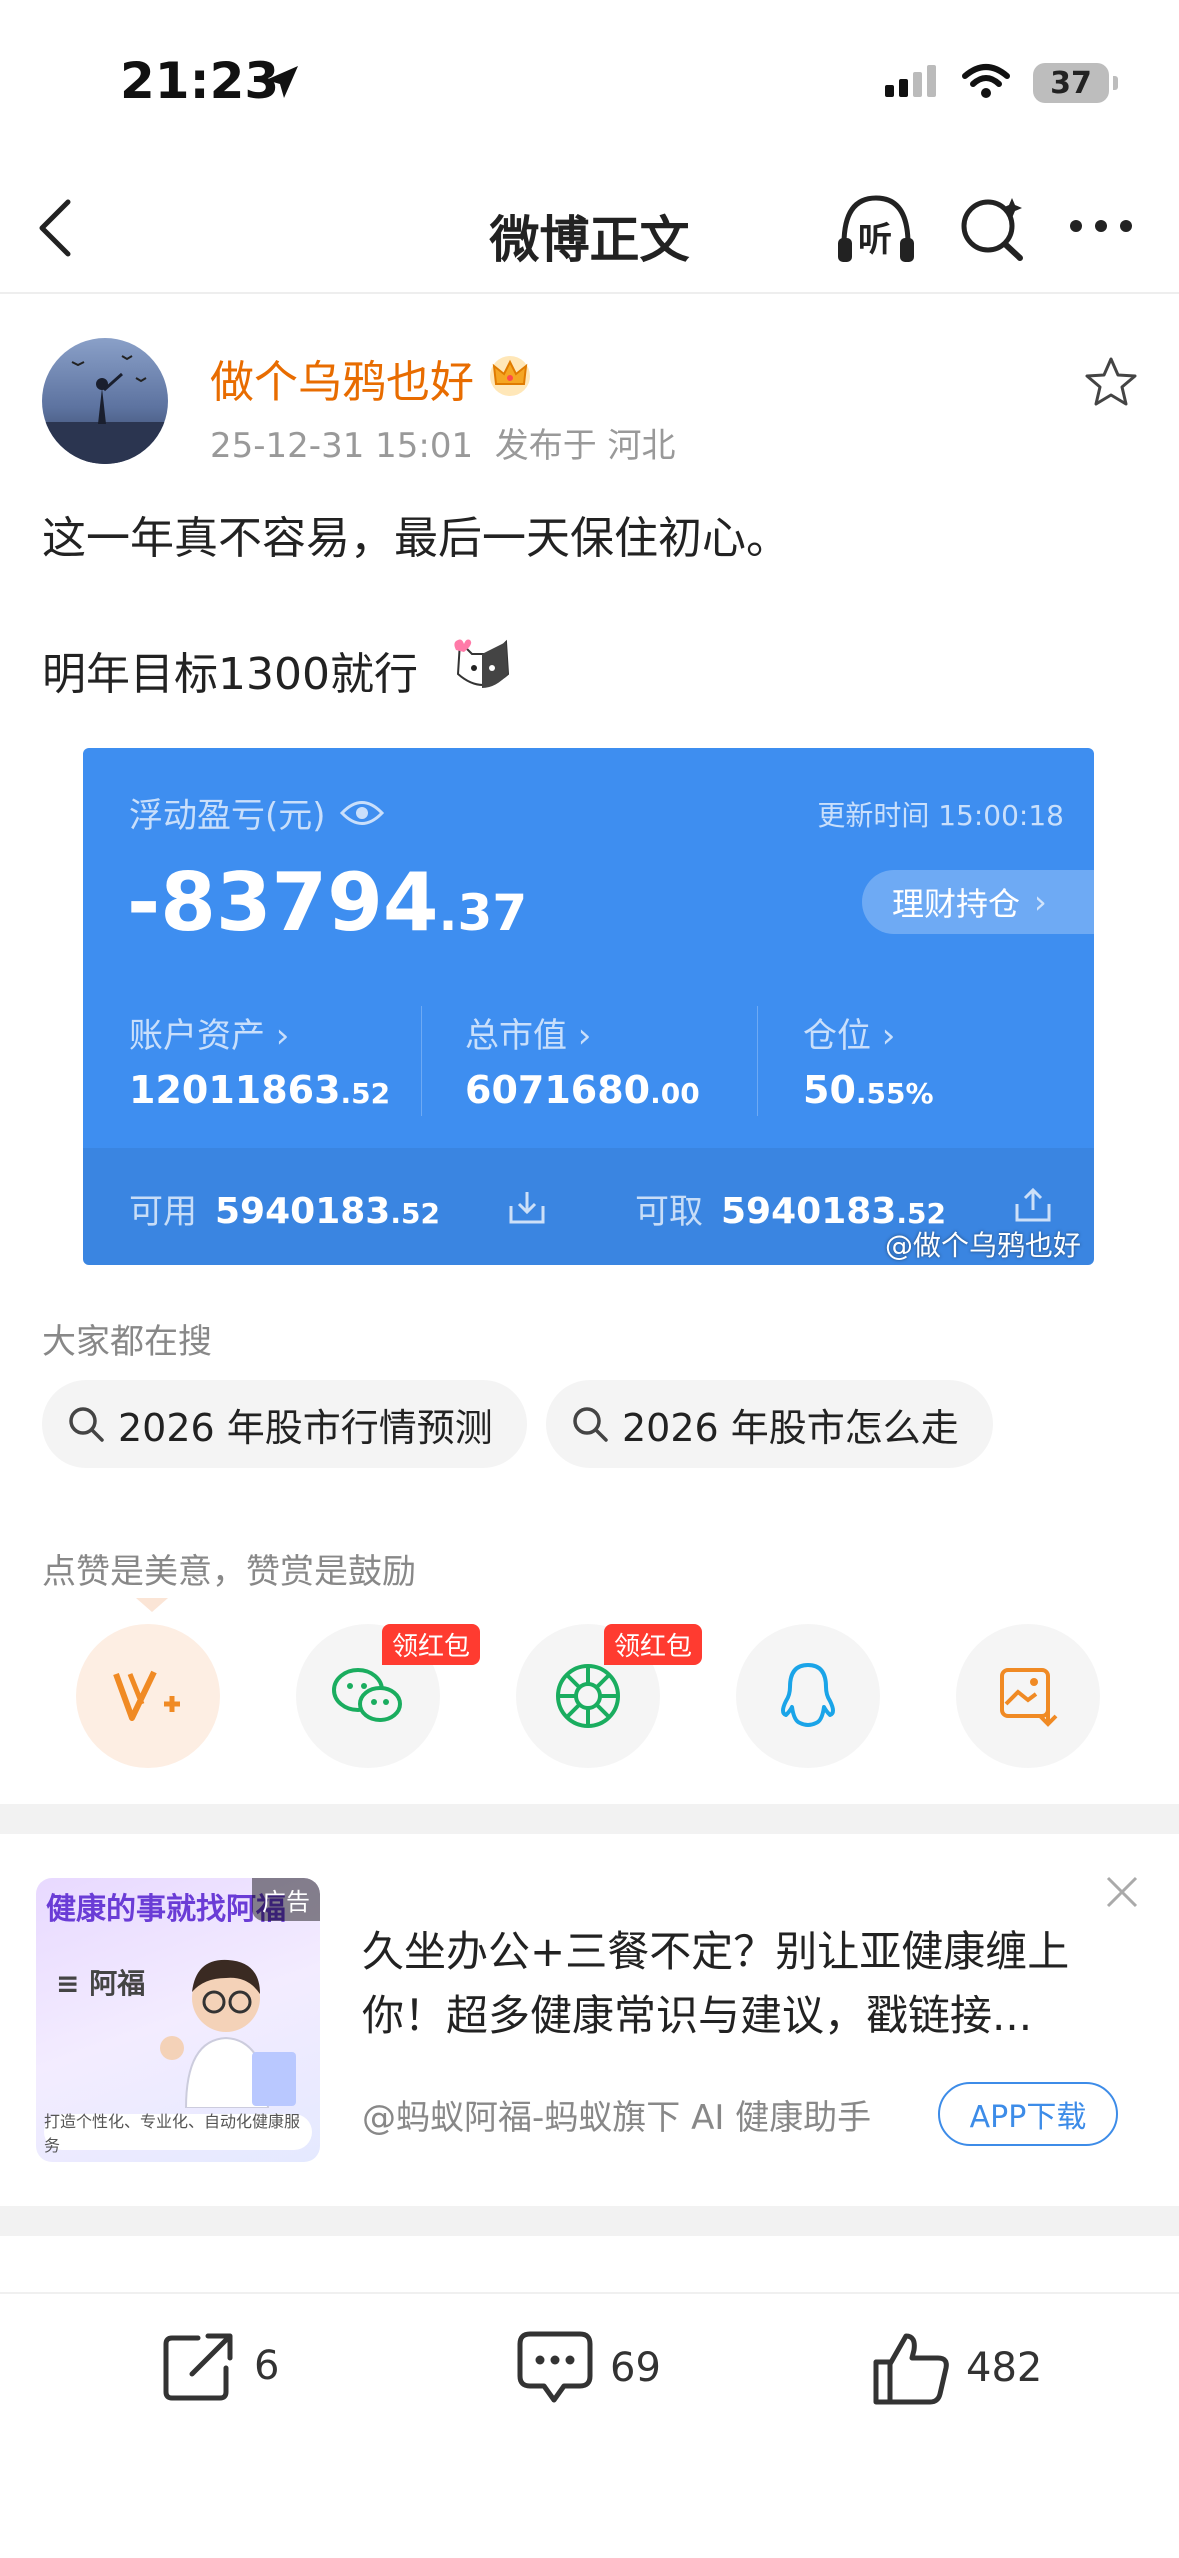 This screenshot has width=1179, height=2558. Describe the element at coordinates (527, 1208) in the screenshot. I see `download-icon` at that location.